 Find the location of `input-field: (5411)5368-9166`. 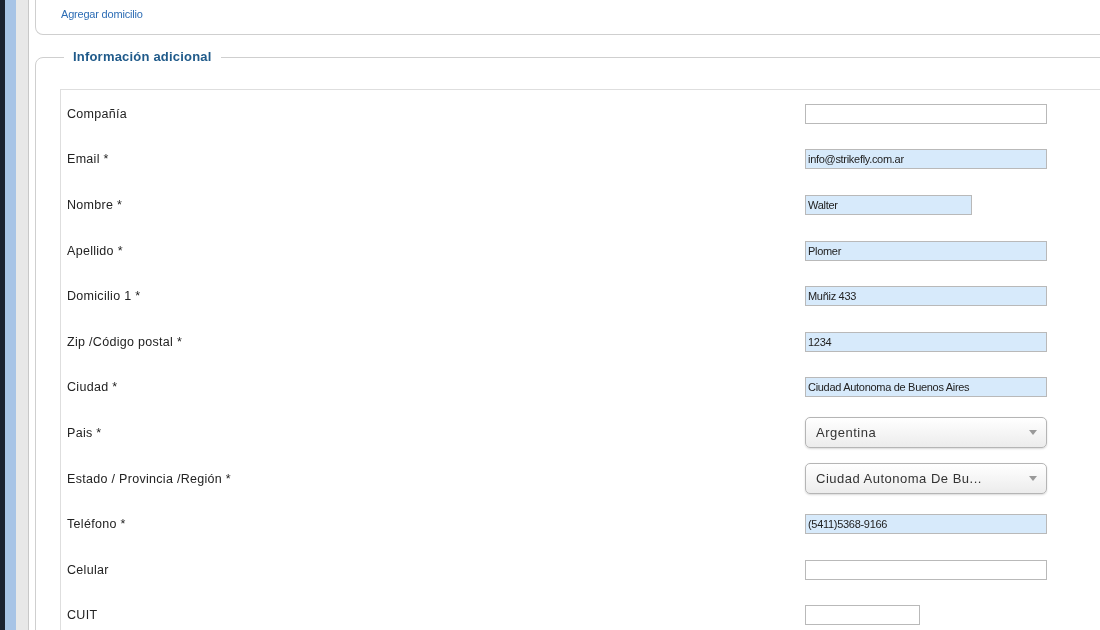

input-field: (5411)5368-9166 is located at coordinates (926, 524).